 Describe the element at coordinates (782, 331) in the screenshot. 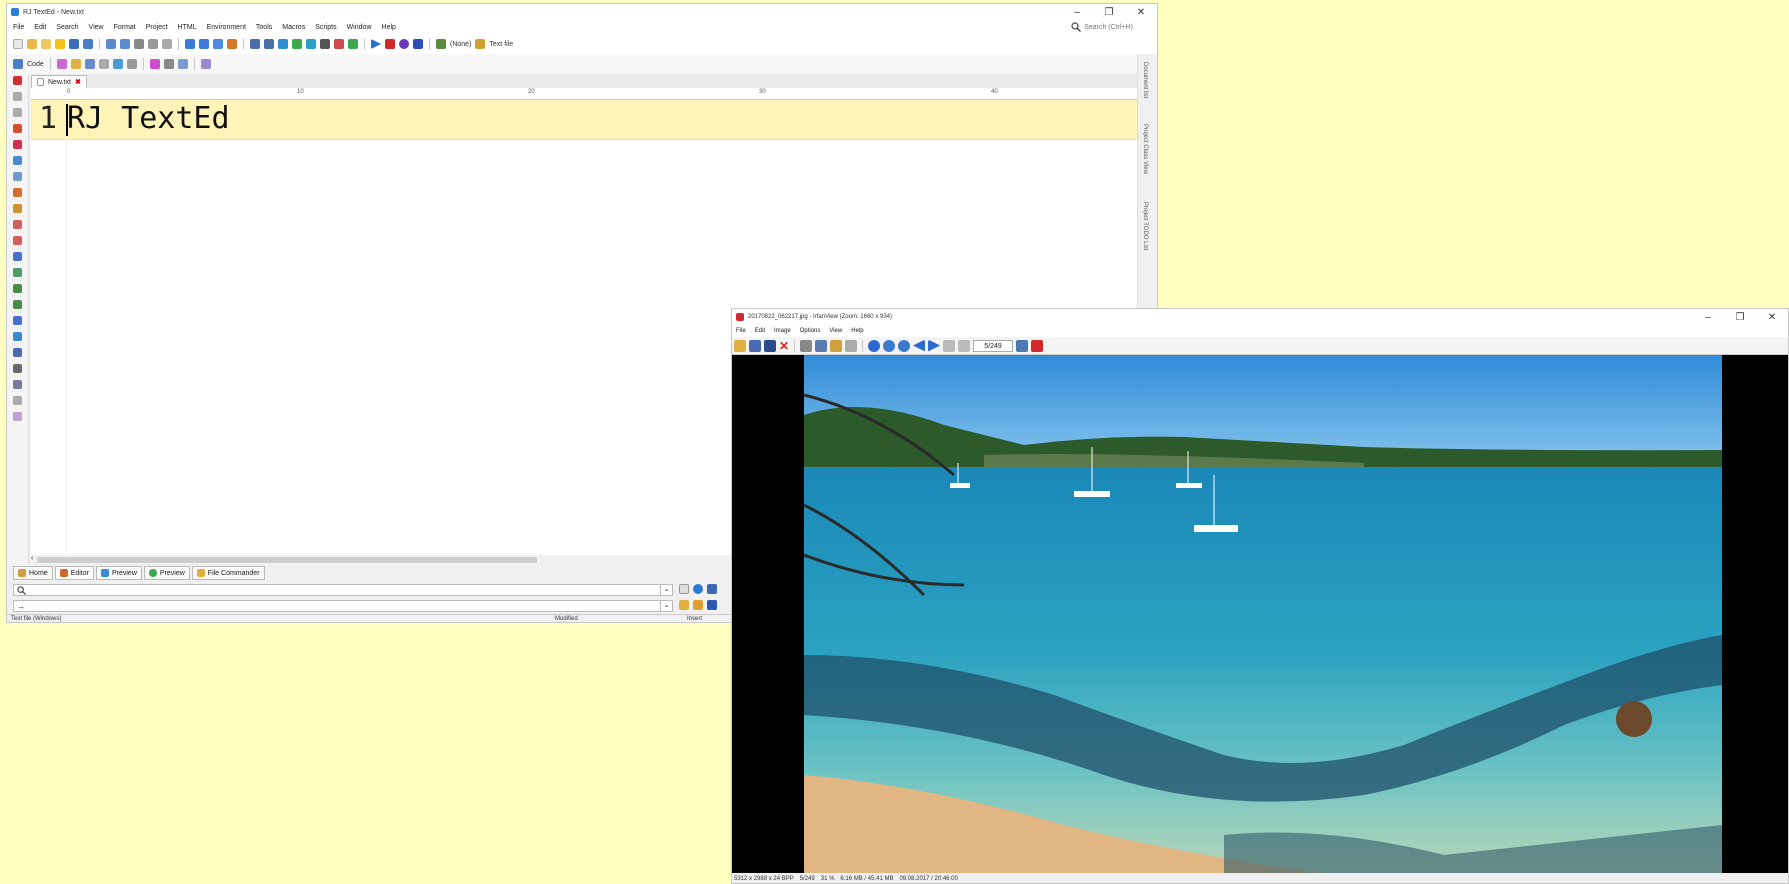

I see `iv-menu-image: Image` at that location.